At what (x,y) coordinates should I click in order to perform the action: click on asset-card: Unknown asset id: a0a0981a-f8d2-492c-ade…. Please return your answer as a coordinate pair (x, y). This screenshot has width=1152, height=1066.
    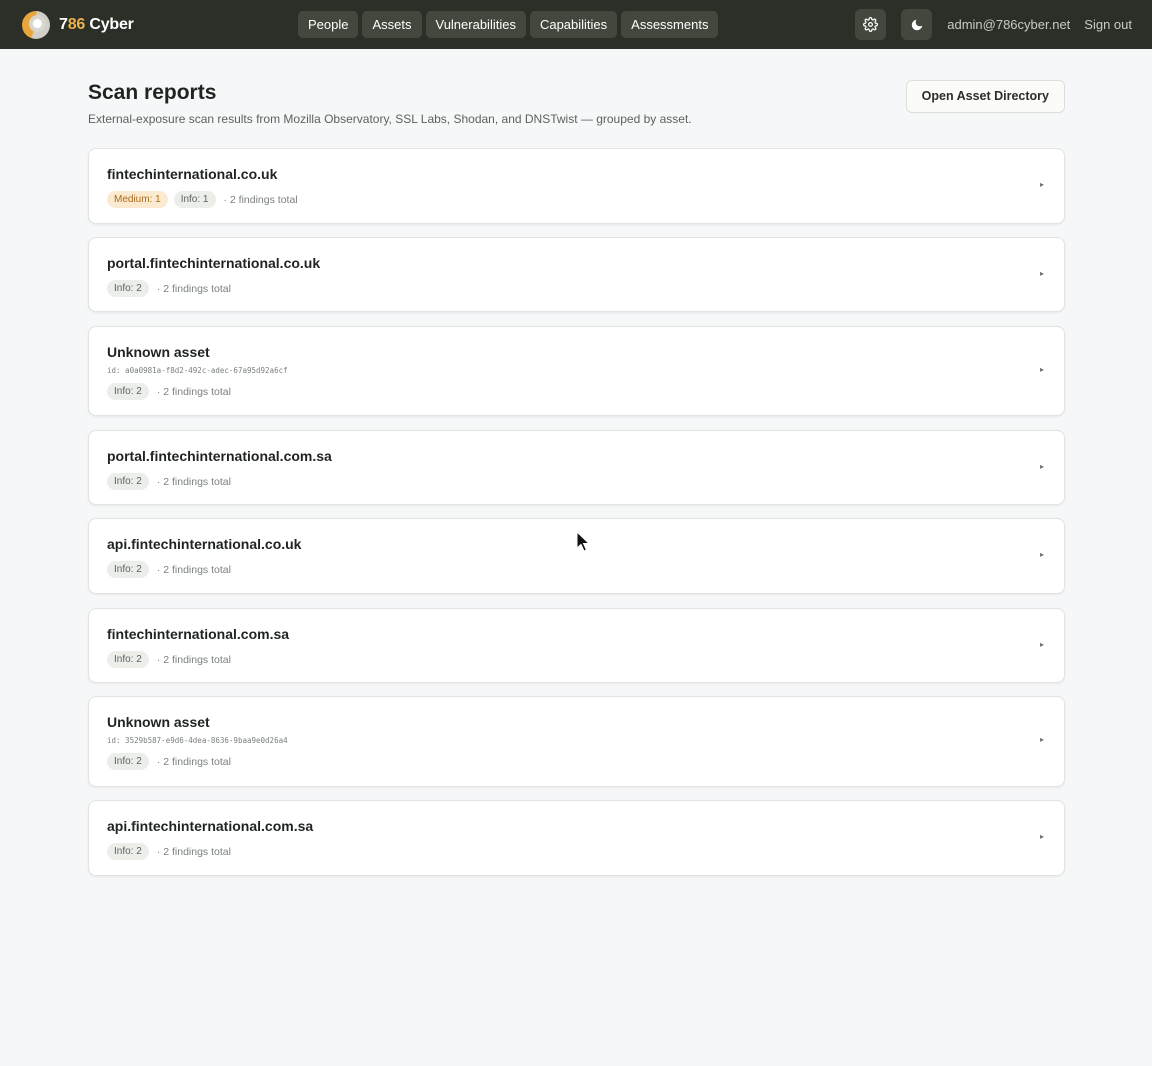
    Looking at the image, I should click on (576, 371).